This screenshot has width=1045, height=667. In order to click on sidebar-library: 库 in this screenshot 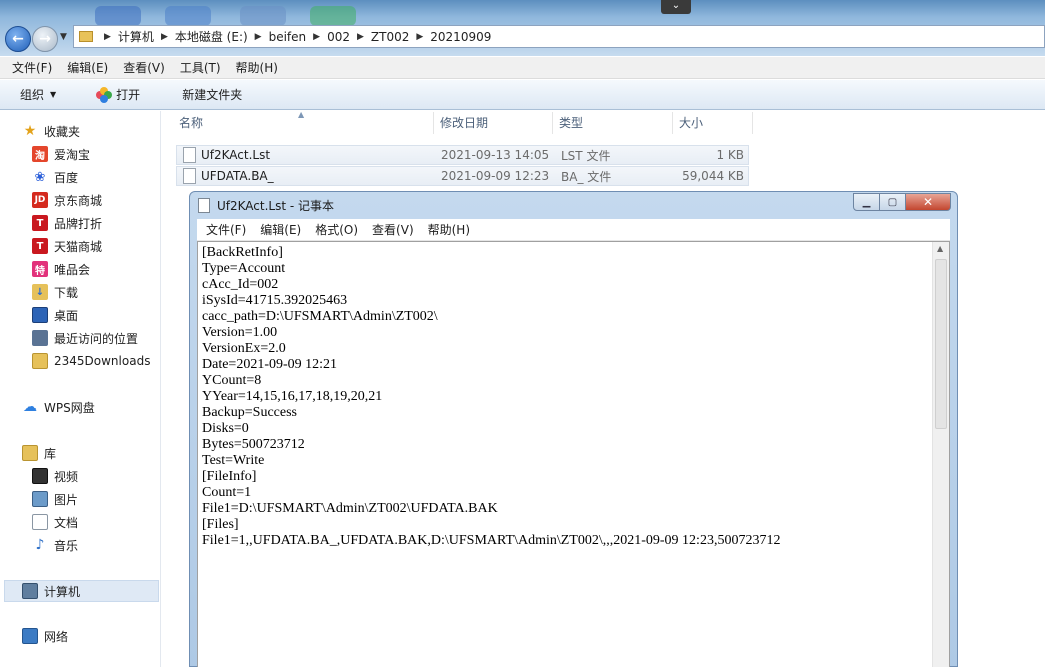, I will do `click(39, 453)`.